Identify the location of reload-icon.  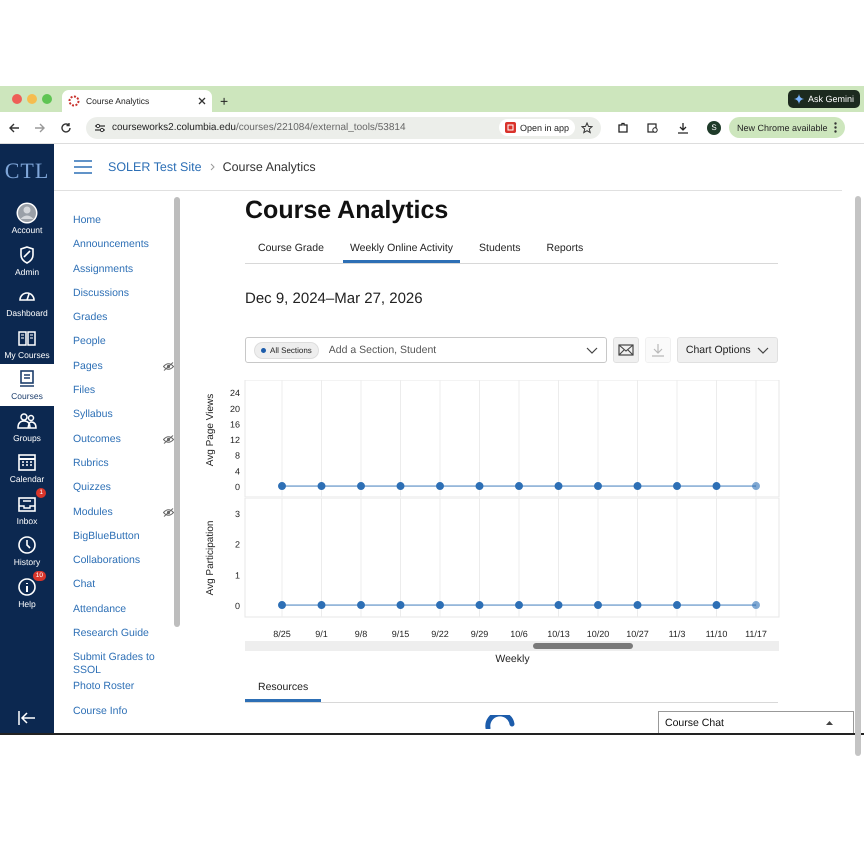
(66, 128).